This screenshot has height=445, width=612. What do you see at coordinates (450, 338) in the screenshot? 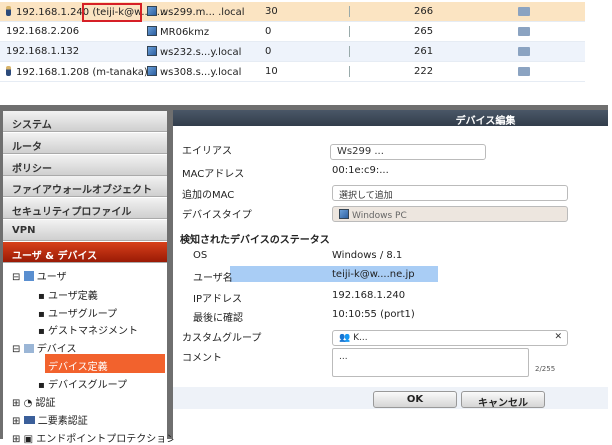
I see `custom-group-input: 👥 K... ✕` at bounding box center [450, 338].